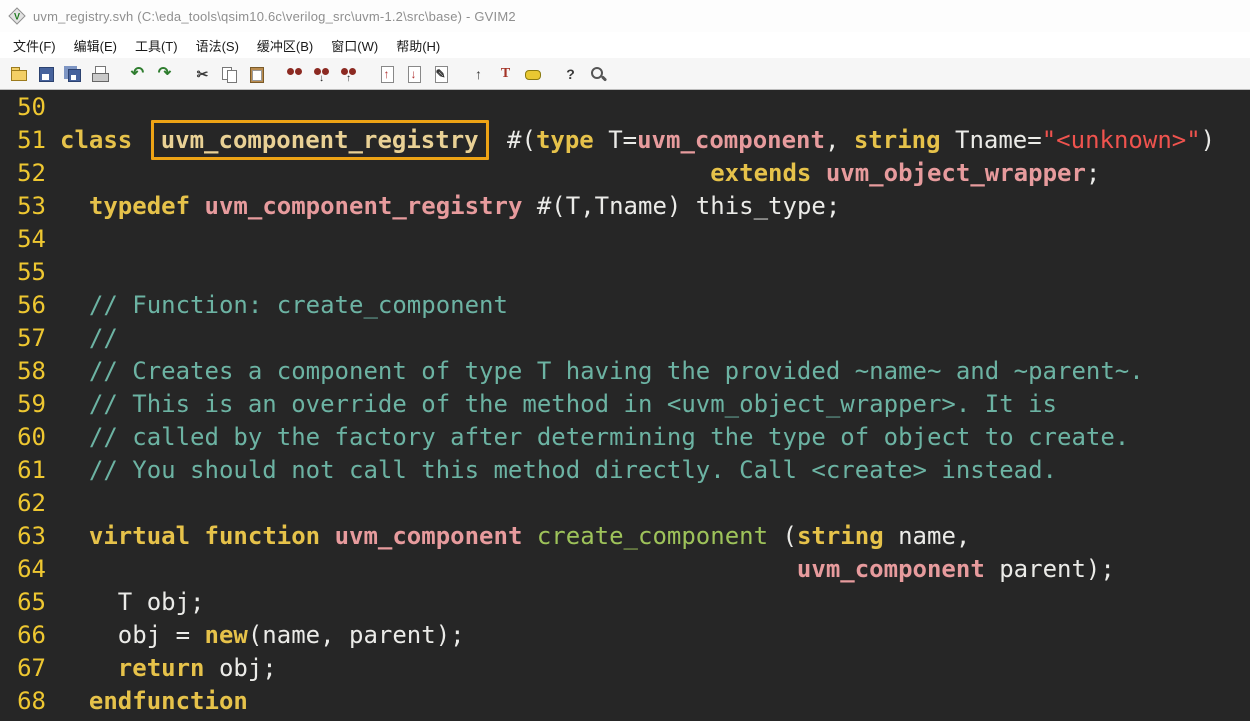 This screenshot has width=1250, height=721. What do you see at coordinates (132, 602) in the screenshot?
I see `code-line-text: T obj;` at bounding box center [132, 602].